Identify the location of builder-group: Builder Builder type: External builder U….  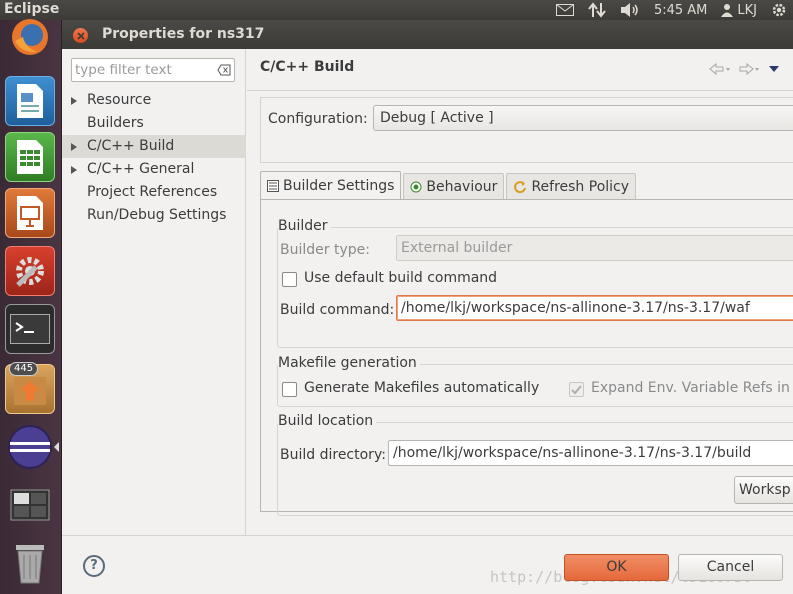
(535, 283).